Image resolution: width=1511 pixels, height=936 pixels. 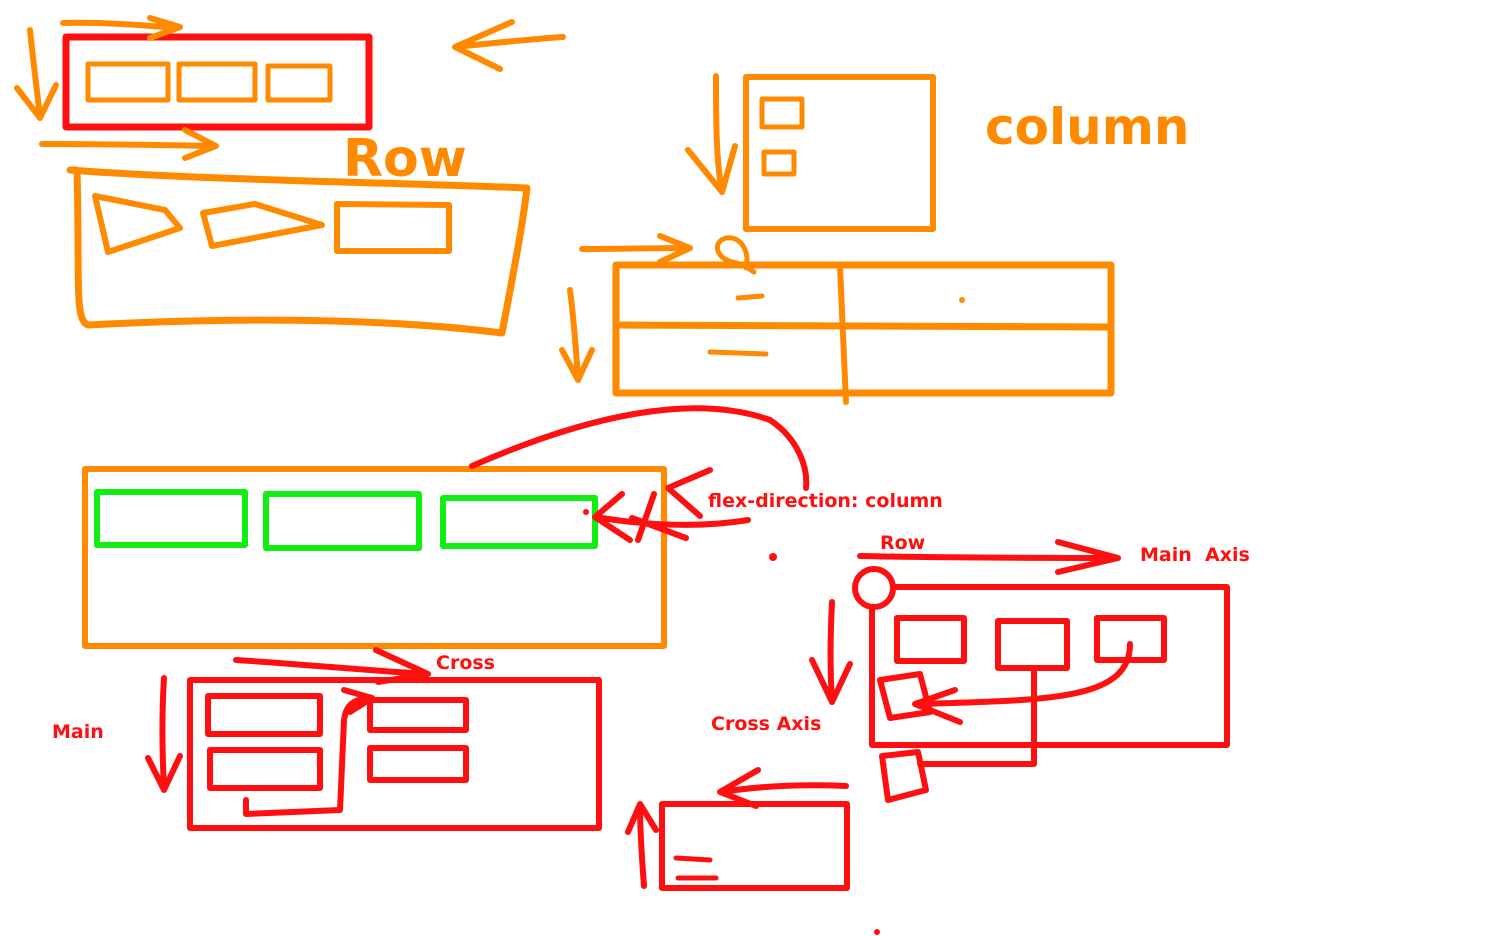 What do you see at coordinates (129, 144) in the screenshot?
I see `arrow-right-under-icon` at bounding box center [129, 144].